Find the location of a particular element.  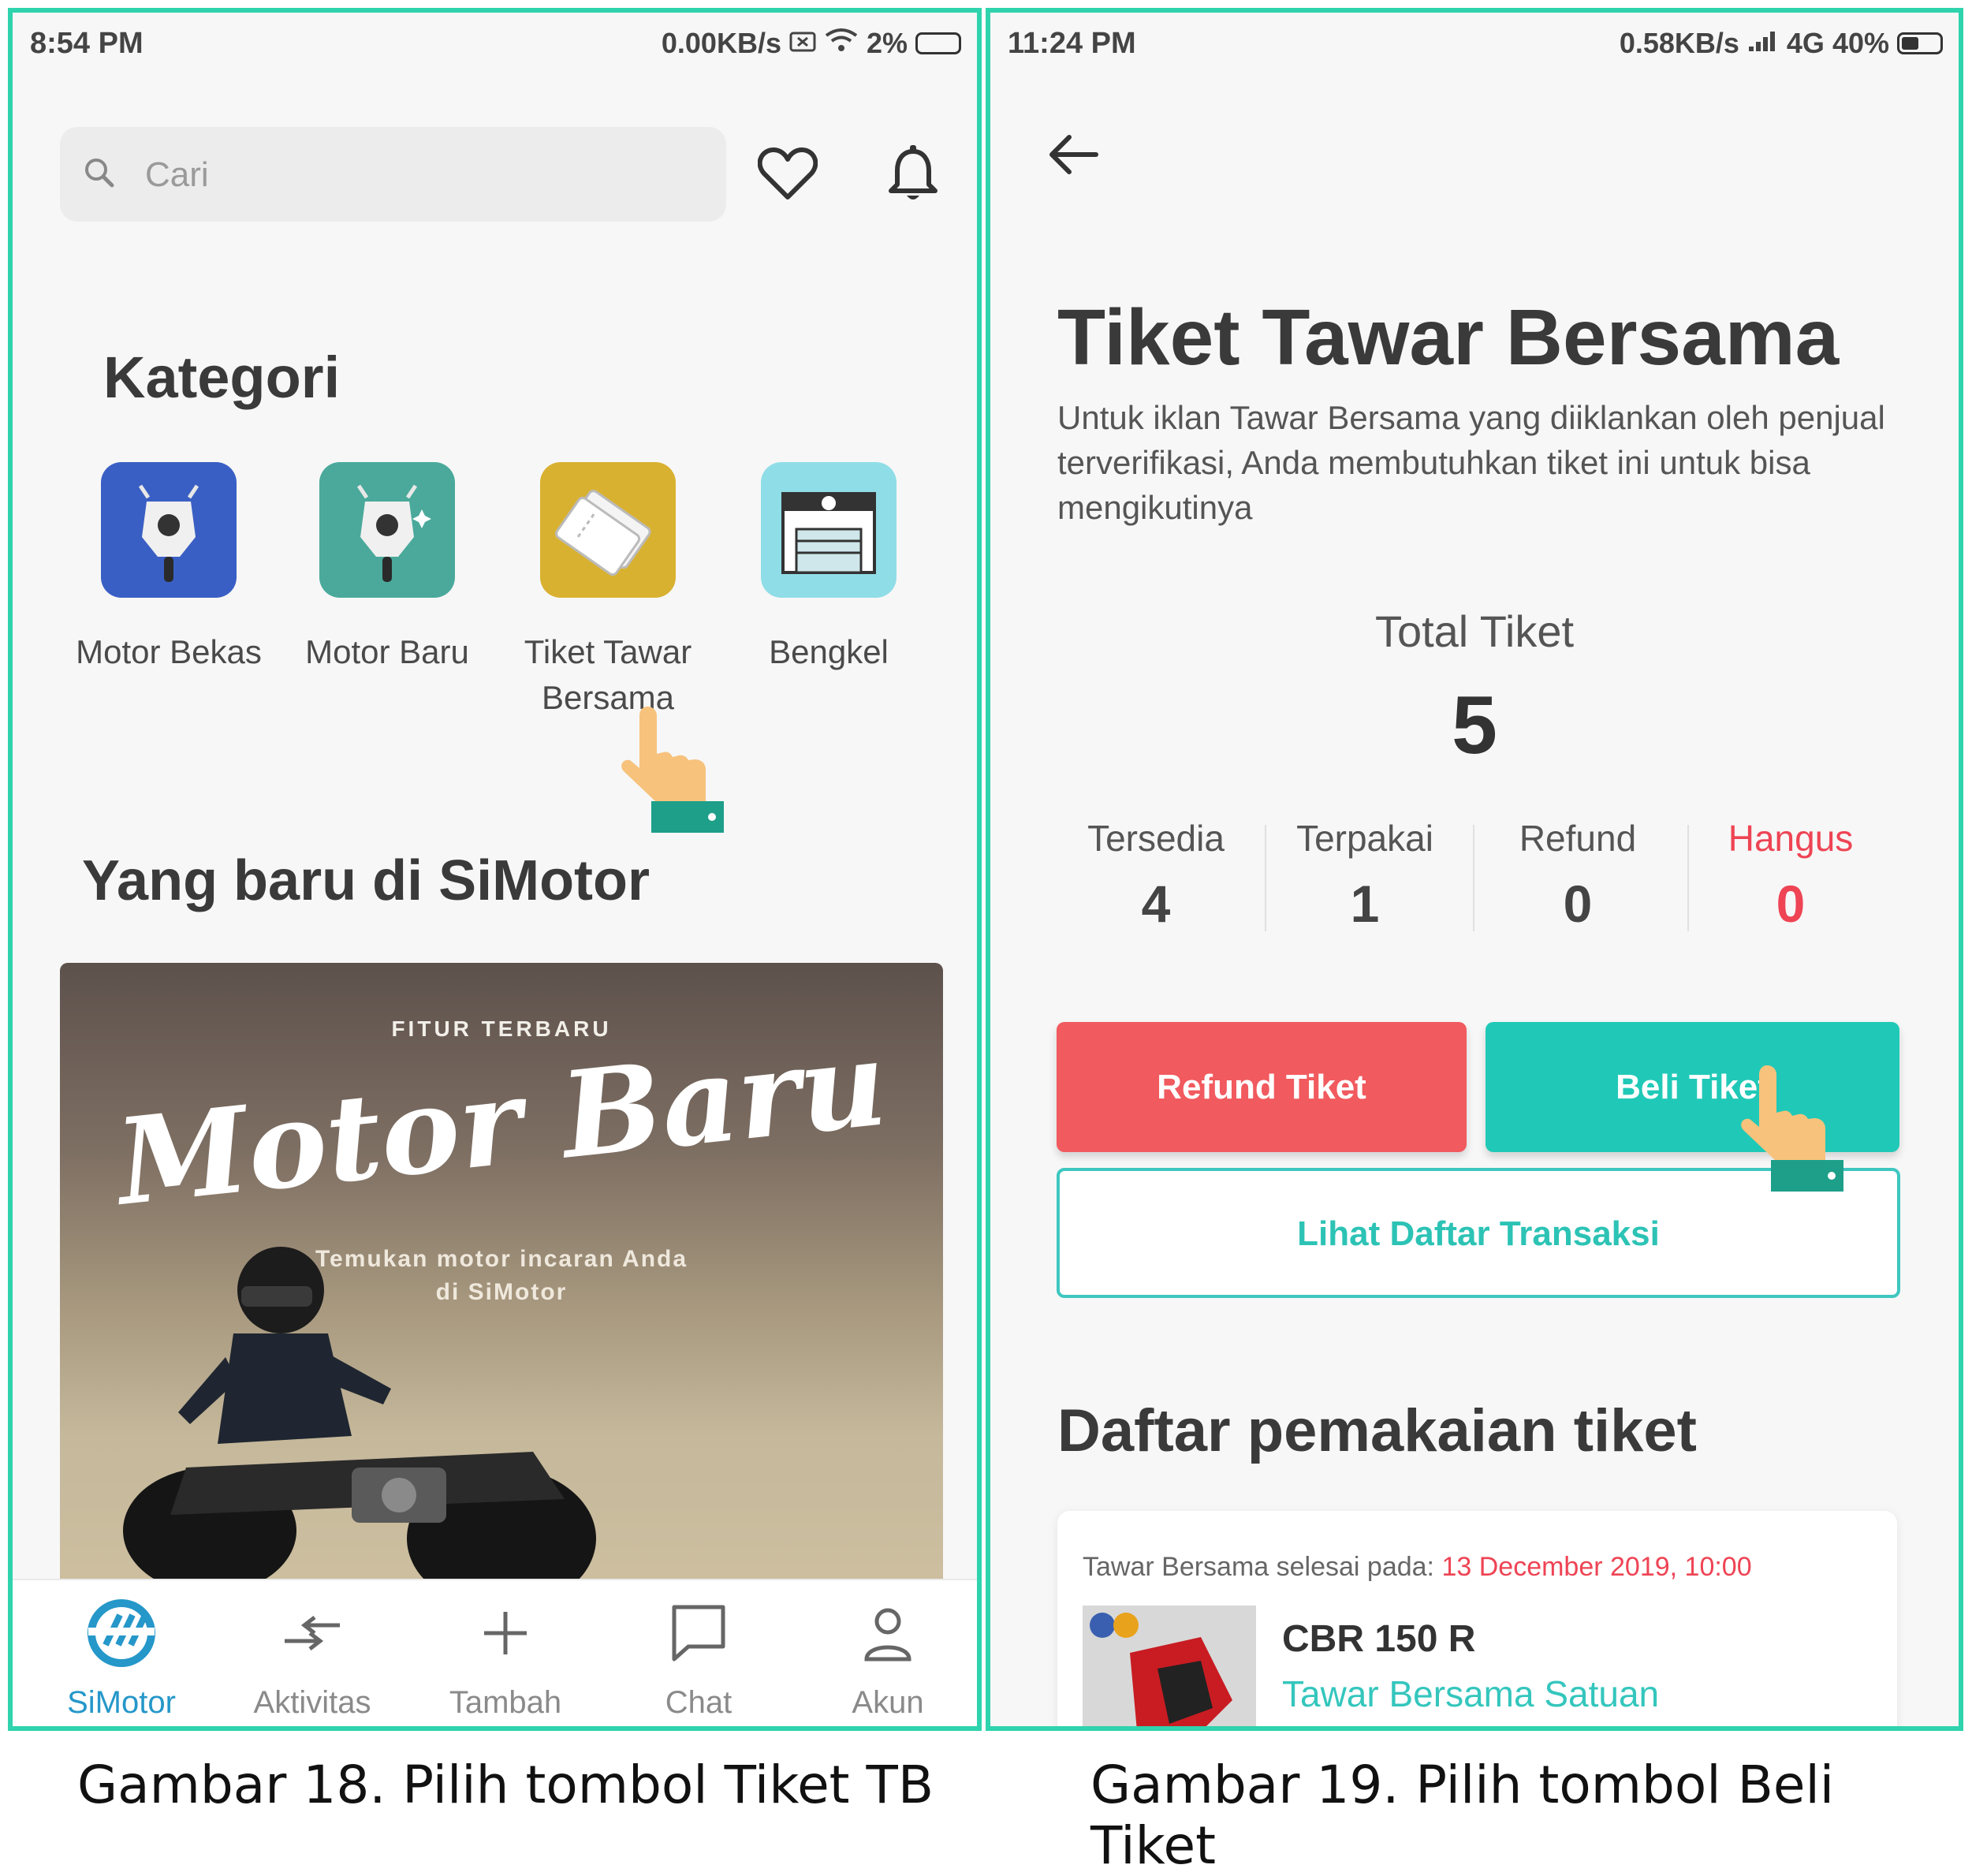

new-motorbike-icon is located at coordinates (387, 530).